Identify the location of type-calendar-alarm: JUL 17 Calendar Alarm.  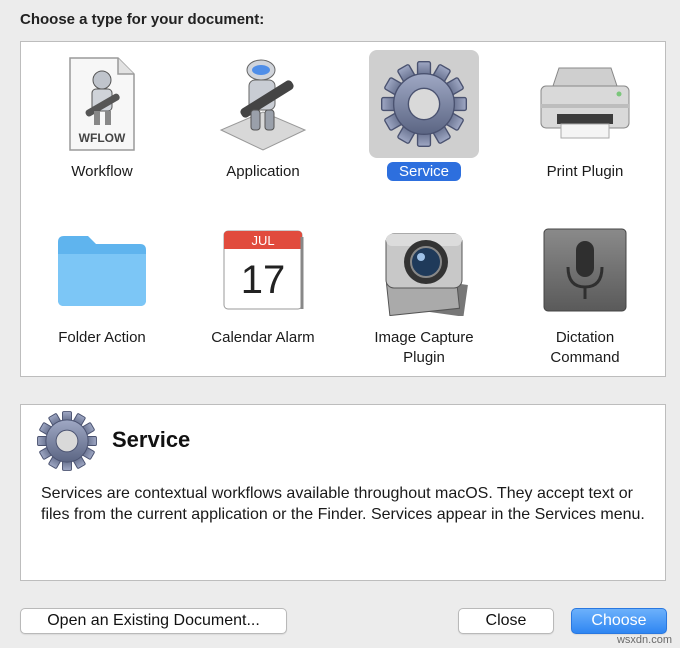
(263, 289).